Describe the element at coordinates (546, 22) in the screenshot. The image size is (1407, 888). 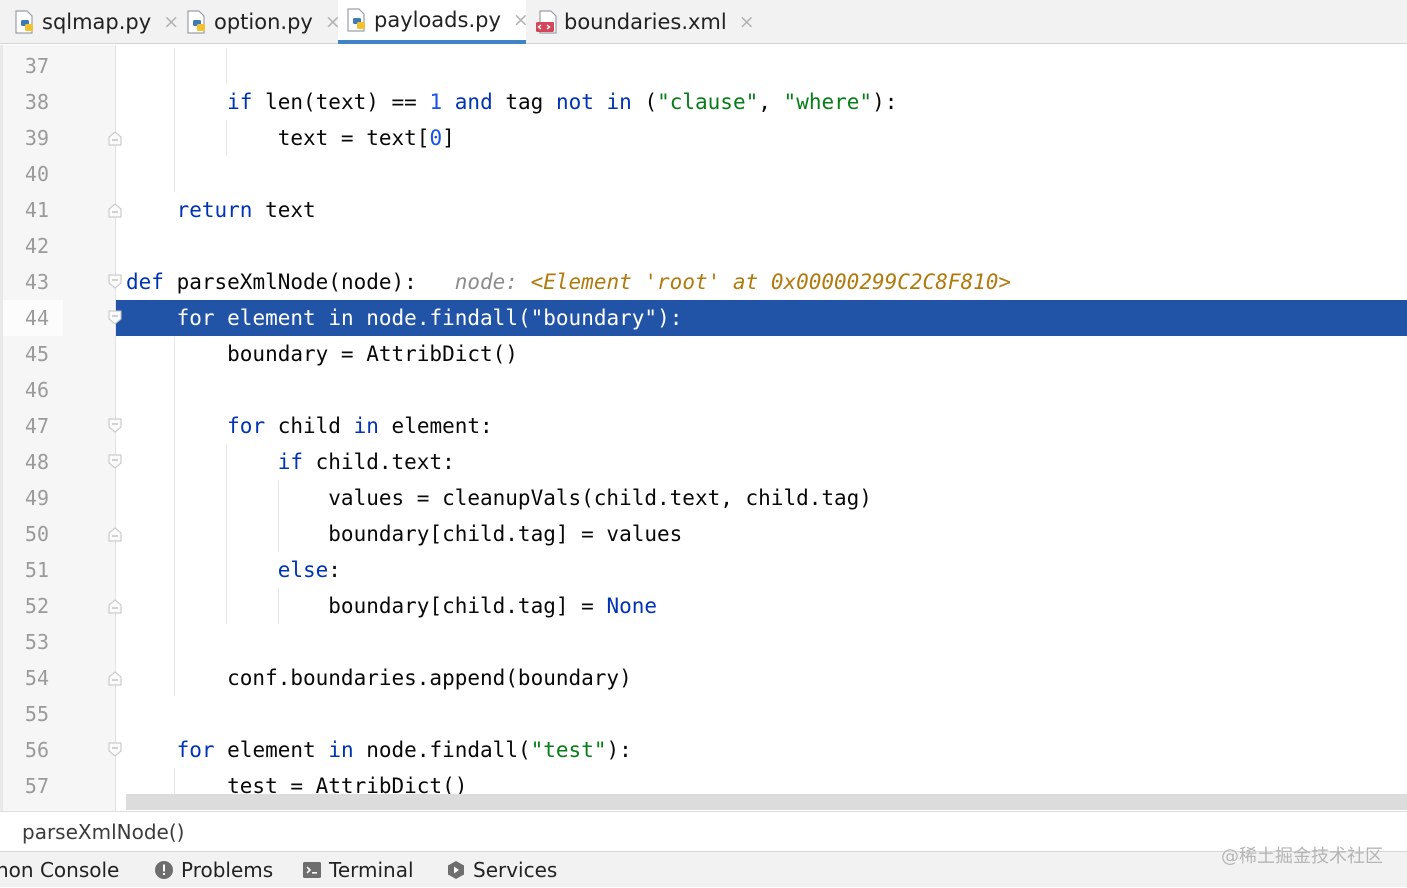
I see `xml-file-icon` at that location.